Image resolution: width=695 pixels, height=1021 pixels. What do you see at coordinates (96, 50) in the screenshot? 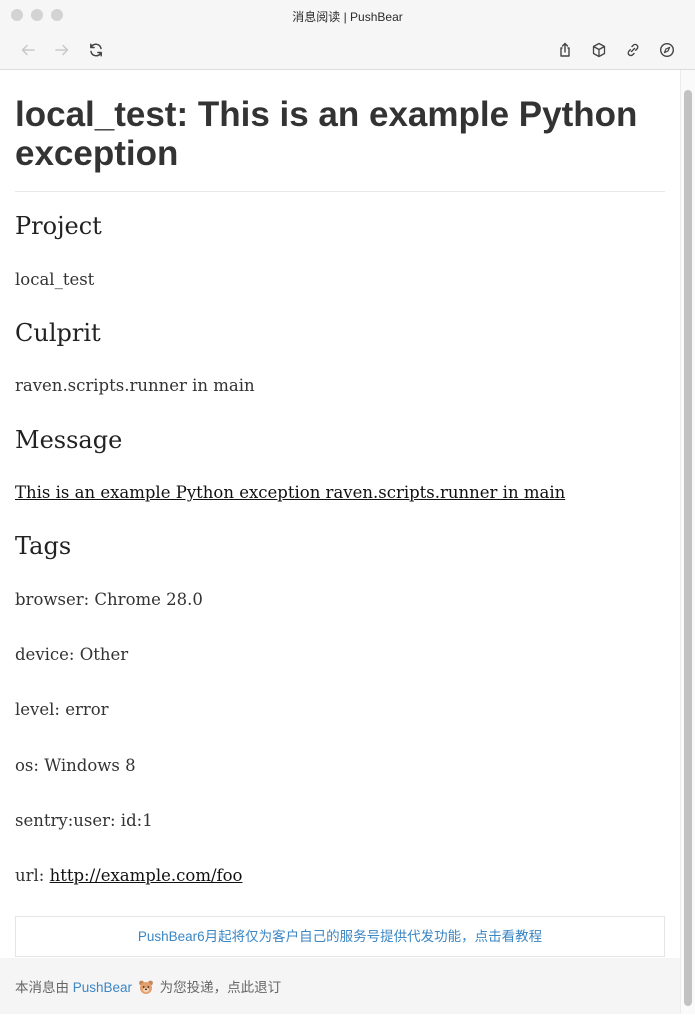
I see `reload-icon` at bounding box center [96, 50].